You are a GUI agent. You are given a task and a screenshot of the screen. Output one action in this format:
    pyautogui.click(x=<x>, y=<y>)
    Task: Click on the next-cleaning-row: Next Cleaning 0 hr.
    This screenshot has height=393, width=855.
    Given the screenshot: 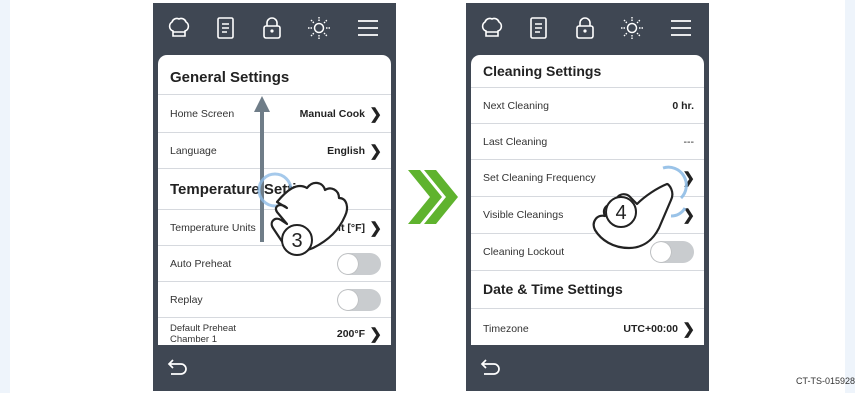 What is the action you would take?
    pyautogui.click(x=587, y=106)
    